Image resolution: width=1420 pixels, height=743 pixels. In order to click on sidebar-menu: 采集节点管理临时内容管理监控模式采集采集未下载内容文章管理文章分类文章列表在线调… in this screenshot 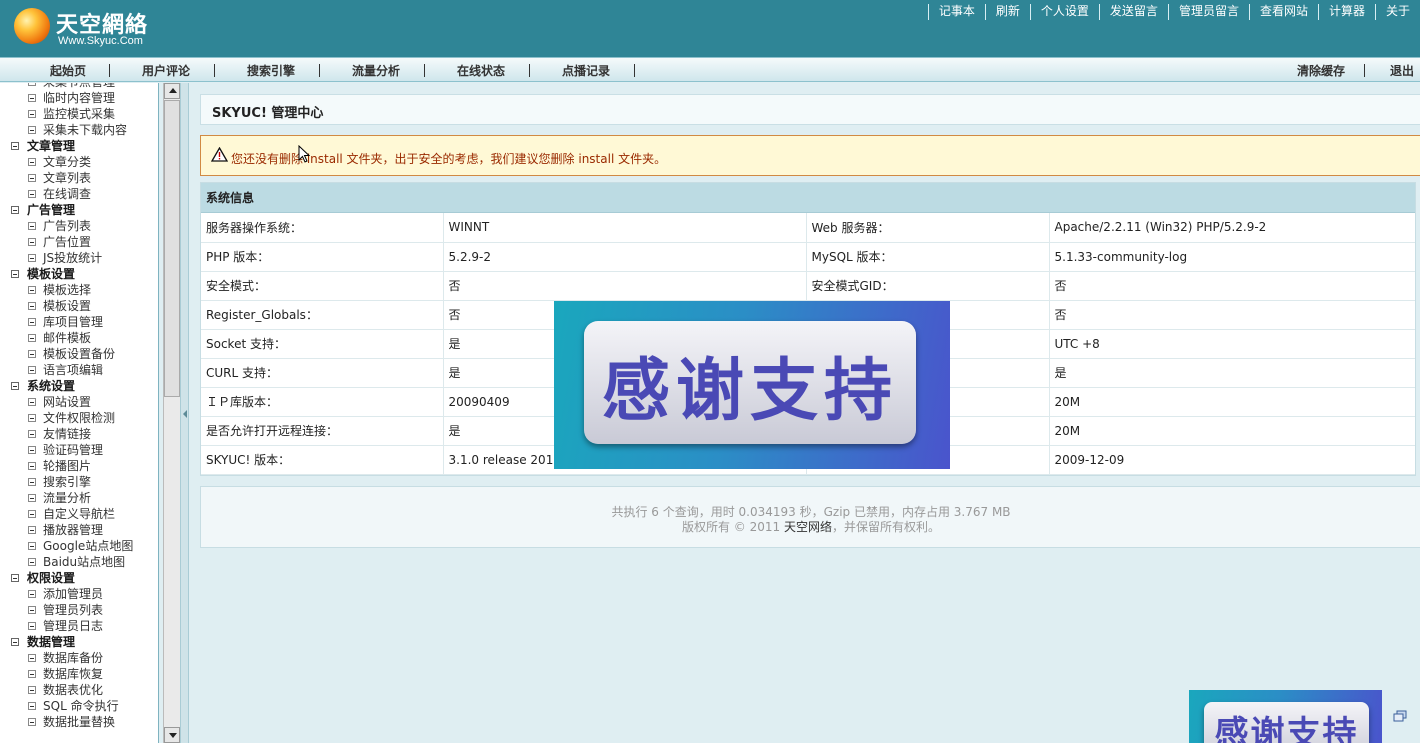, I will do `click(79, 413)`.